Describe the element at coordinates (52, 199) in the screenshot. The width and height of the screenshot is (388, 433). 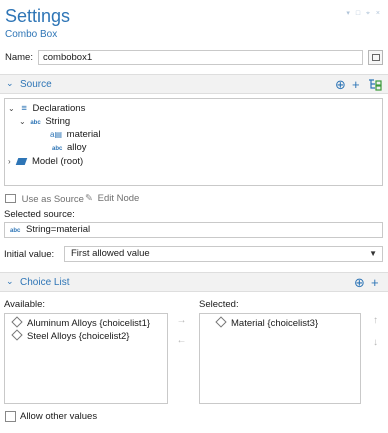
I see `use-as-source-label: Use as Source` at that location.